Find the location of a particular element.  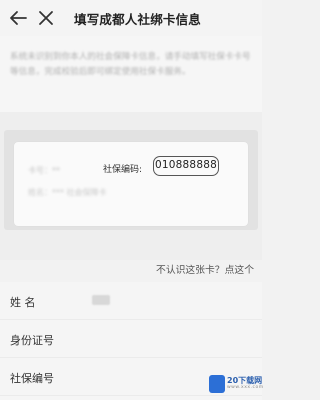

close-button is located at coordinates (46, 18).